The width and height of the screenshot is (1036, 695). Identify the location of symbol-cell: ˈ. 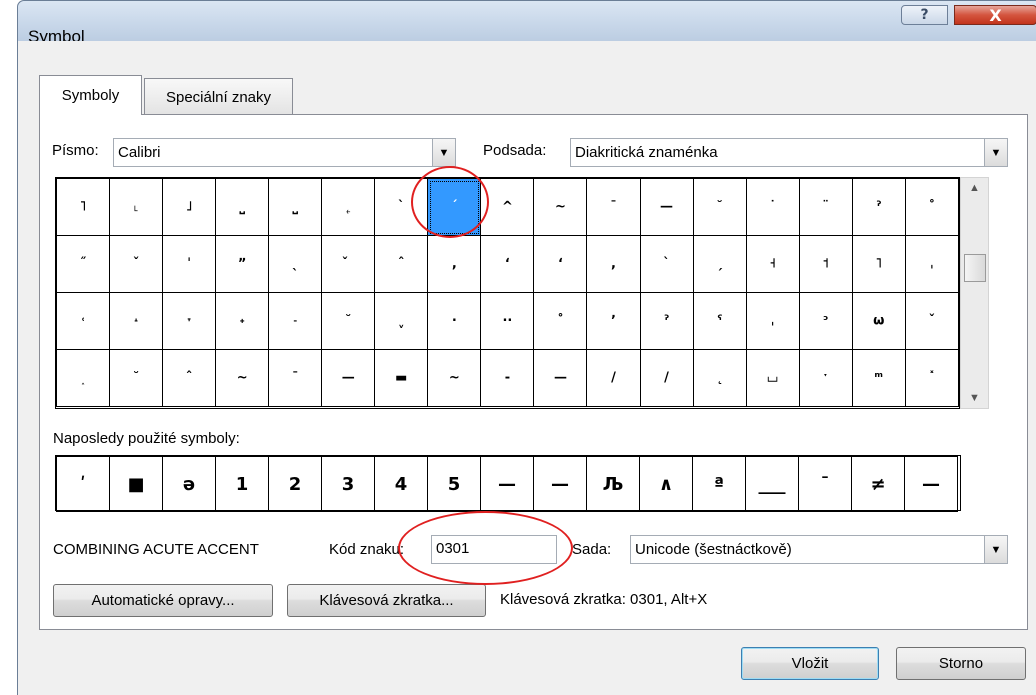
(189, 264).